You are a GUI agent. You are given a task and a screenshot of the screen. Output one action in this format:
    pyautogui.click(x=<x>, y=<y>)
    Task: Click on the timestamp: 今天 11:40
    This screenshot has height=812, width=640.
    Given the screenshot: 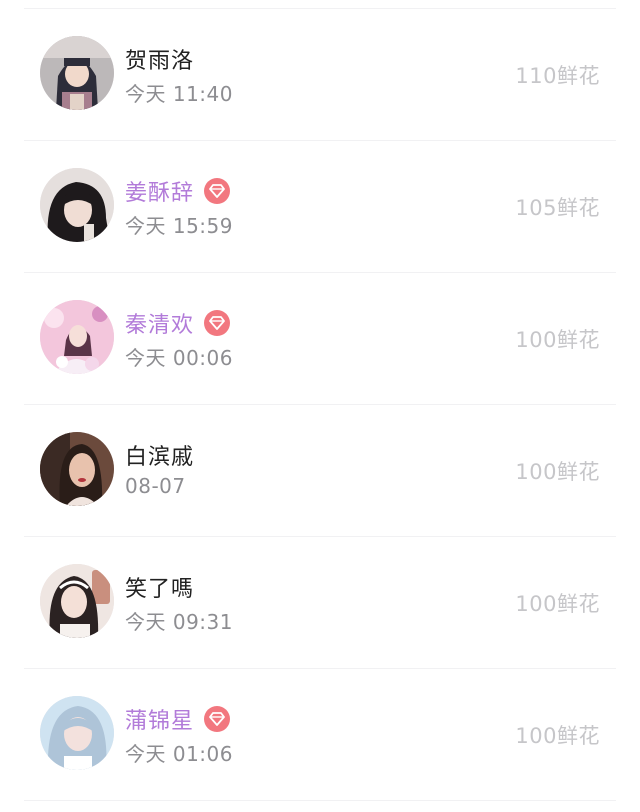 What is the action you would take?
    pyautogui.click(x=179, y=94)
    